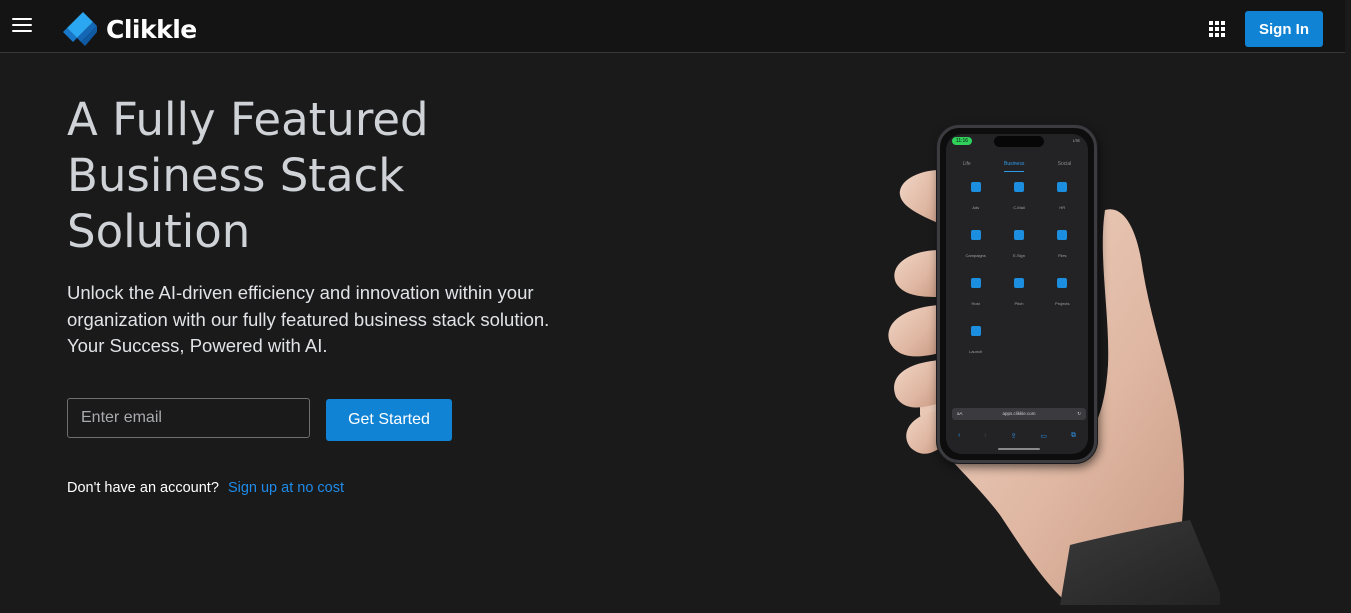 The image size is (1351, 613). I want to click on app-tile: Files, so click(1062, 246).